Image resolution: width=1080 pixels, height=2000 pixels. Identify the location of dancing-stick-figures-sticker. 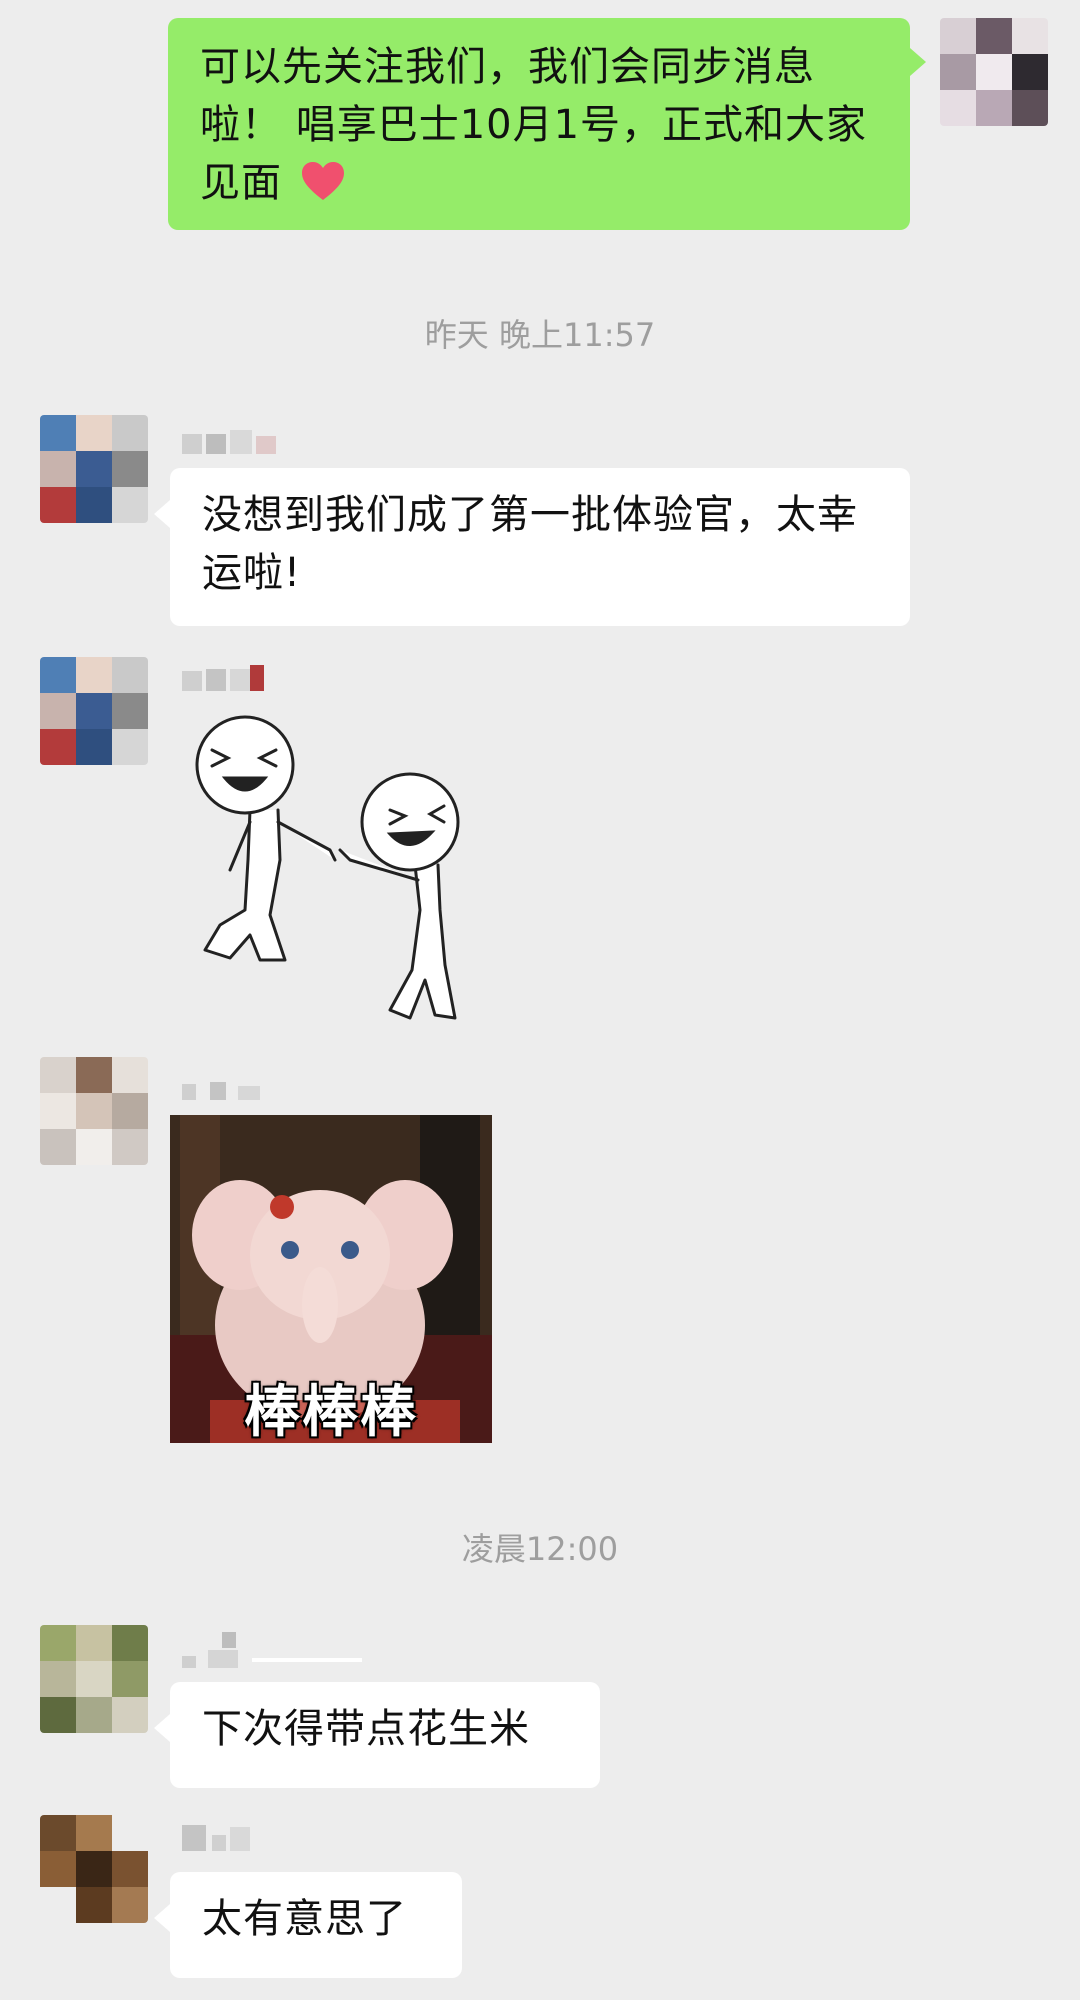
(335, 875).